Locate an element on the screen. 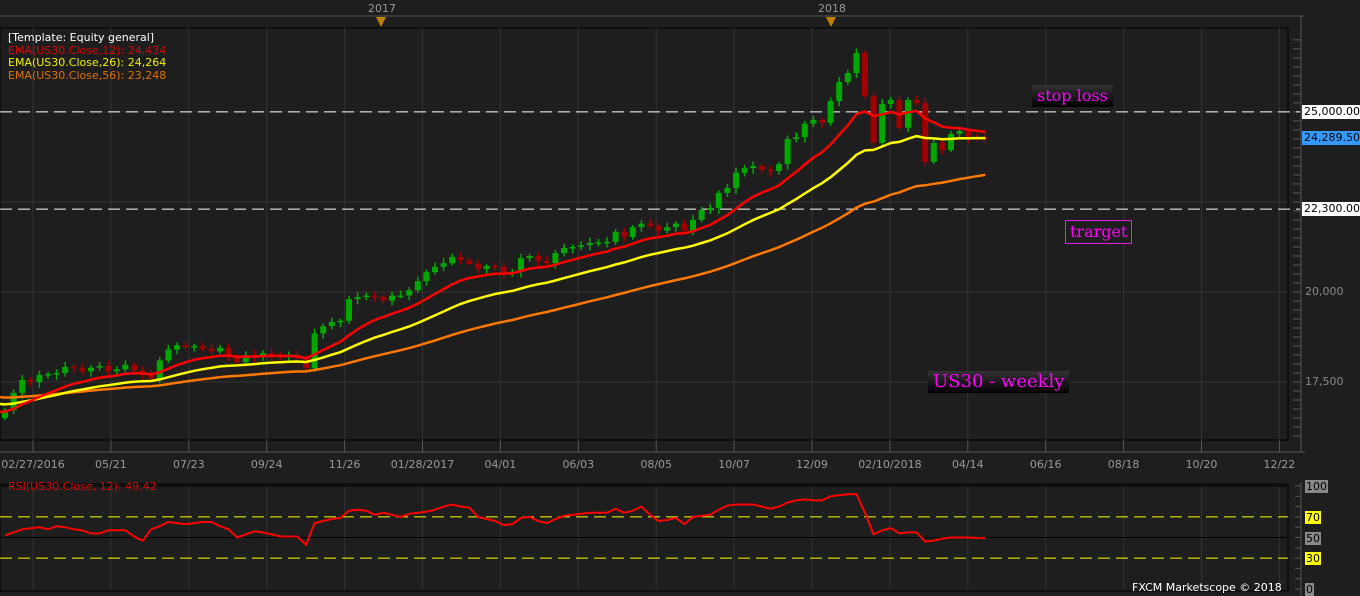  date-label: 07/23 is located at coordinates (188, 464).